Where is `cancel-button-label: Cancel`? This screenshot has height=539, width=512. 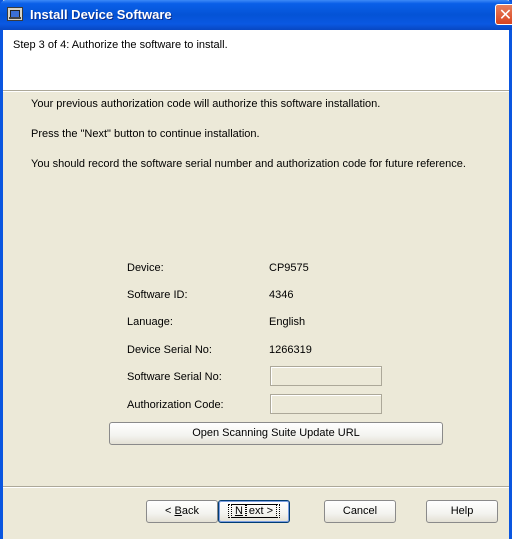
cancel-button-label: Cancel is located at coordinates (360, 511).